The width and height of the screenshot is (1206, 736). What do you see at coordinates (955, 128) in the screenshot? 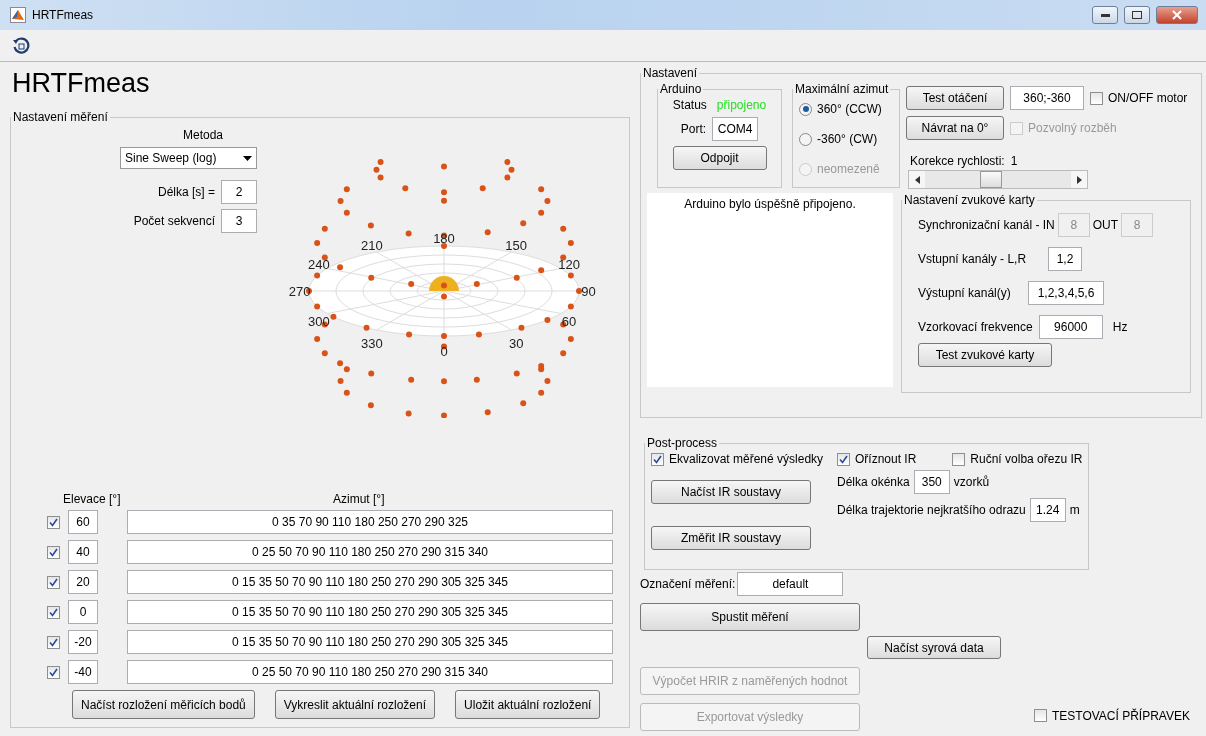
I see `return-button: Návrat na 0°` at bounding box center [955, 128].